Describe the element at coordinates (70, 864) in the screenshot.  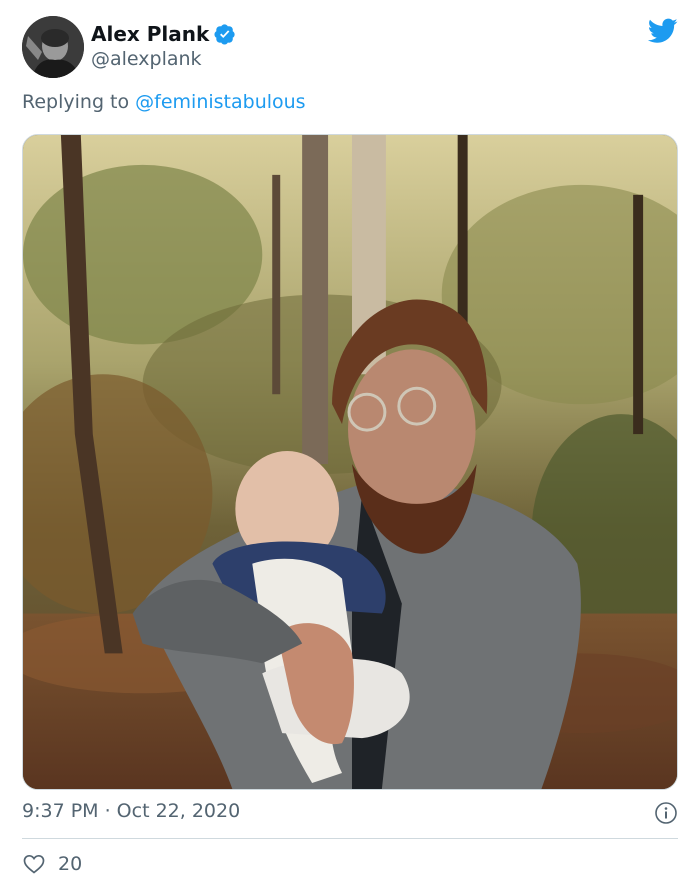
I see `like-count: 20` at that location.